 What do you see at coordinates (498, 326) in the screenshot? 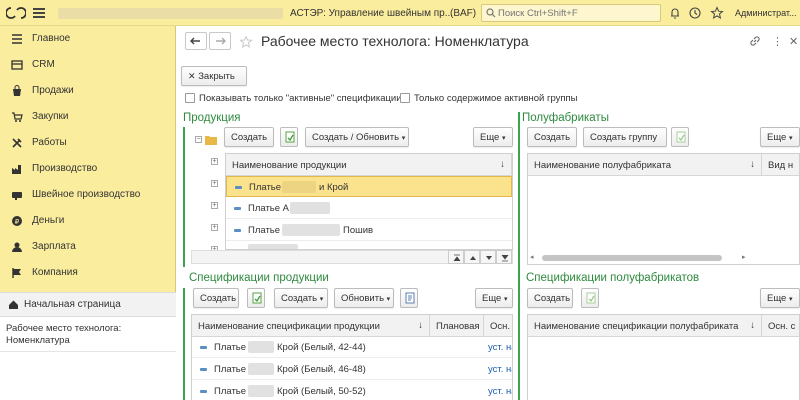
I see `specs-col-main: Осн. с` at bounding box center [498, 326].